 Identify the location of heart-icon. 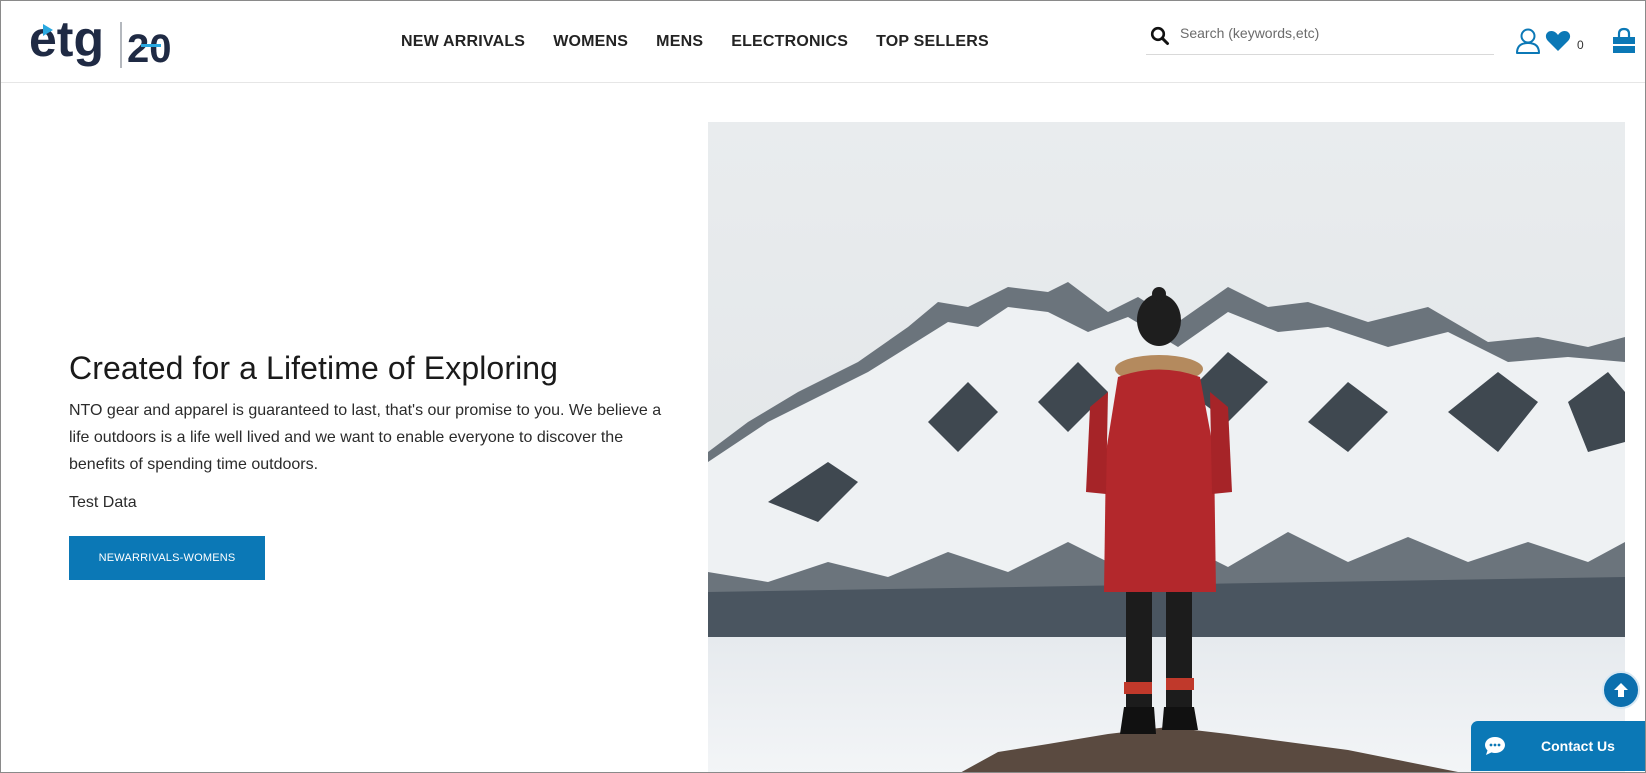
(1558, 41).